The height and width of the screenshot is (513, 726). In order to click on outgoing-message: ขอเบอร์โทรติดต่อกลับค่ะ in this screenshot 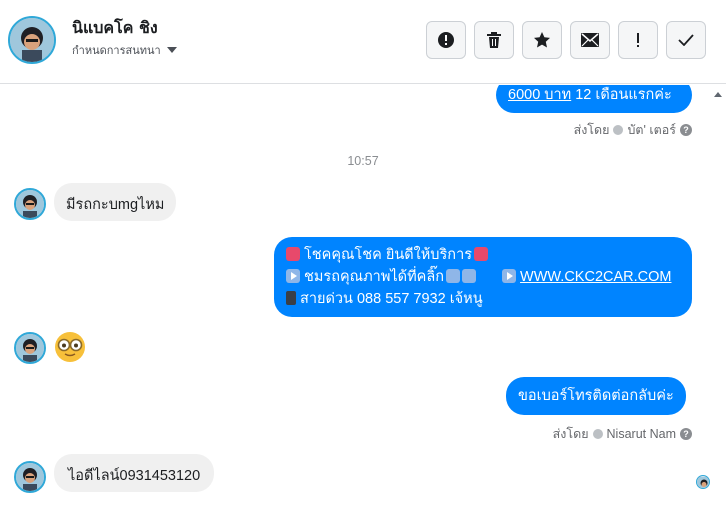, I will do `click(596, 396)`.